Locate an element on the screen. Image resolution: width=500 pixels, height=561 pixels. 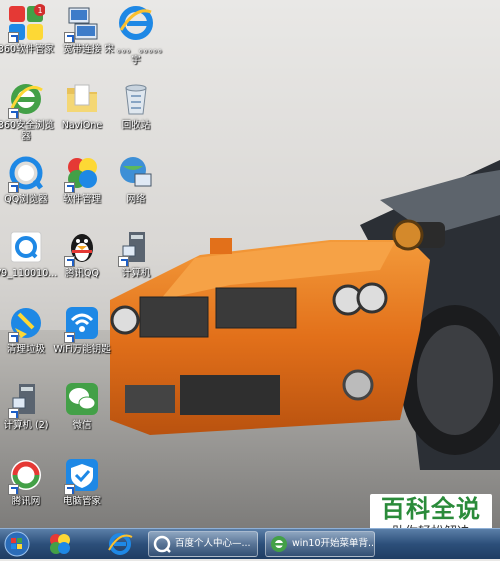
wifi-key-icon is located at coordinates (82, 323).